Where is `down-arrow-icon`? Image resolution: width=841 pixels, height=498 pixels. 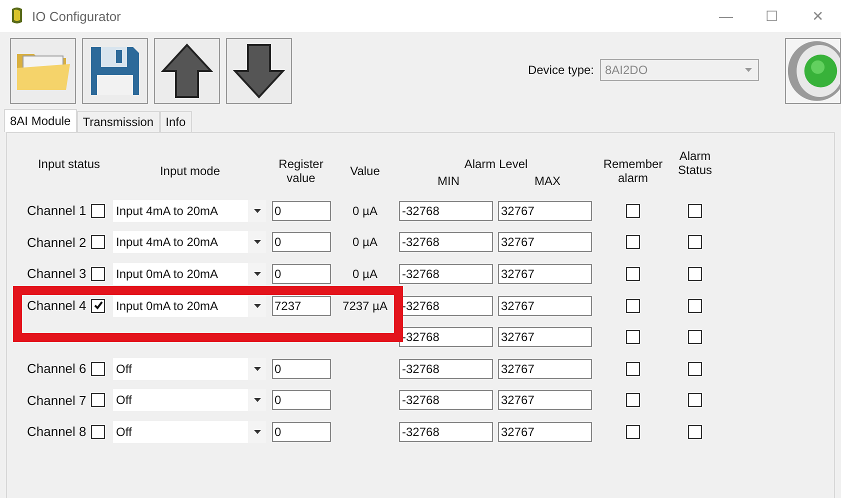 down-arrow-icon is located at coordinates (259, 71).